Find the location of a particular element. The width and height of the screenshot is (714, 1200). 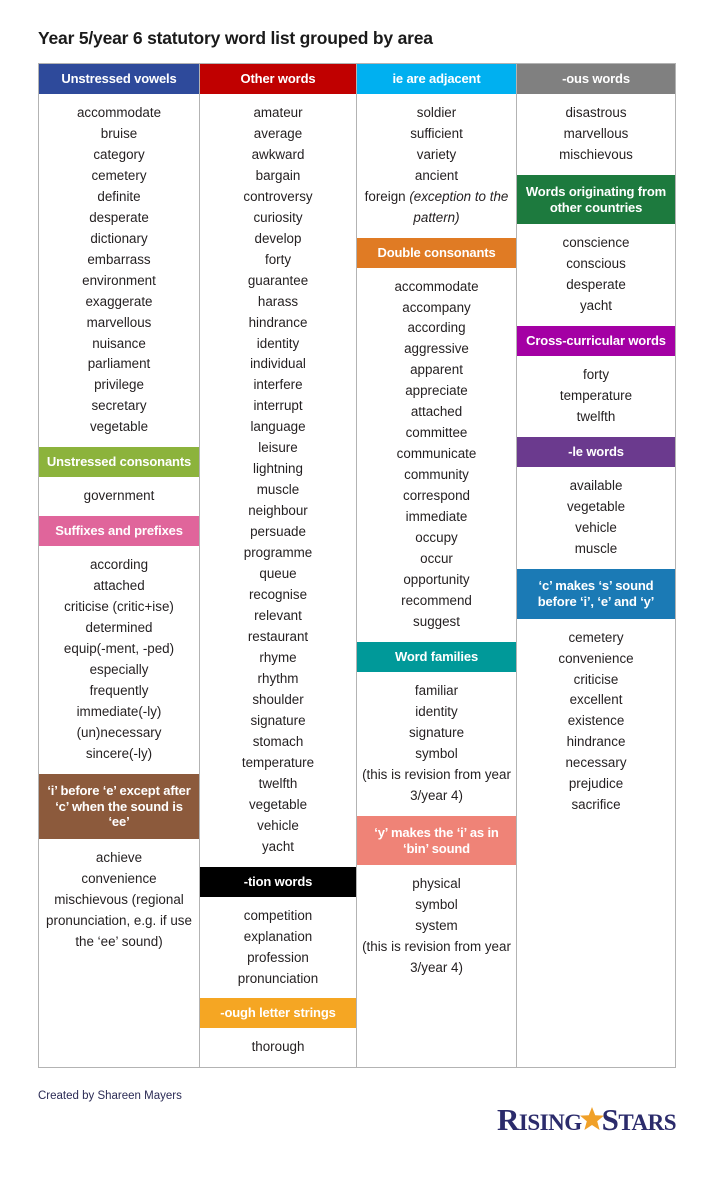

word-item: persuade is located at coordinates (278, 532).